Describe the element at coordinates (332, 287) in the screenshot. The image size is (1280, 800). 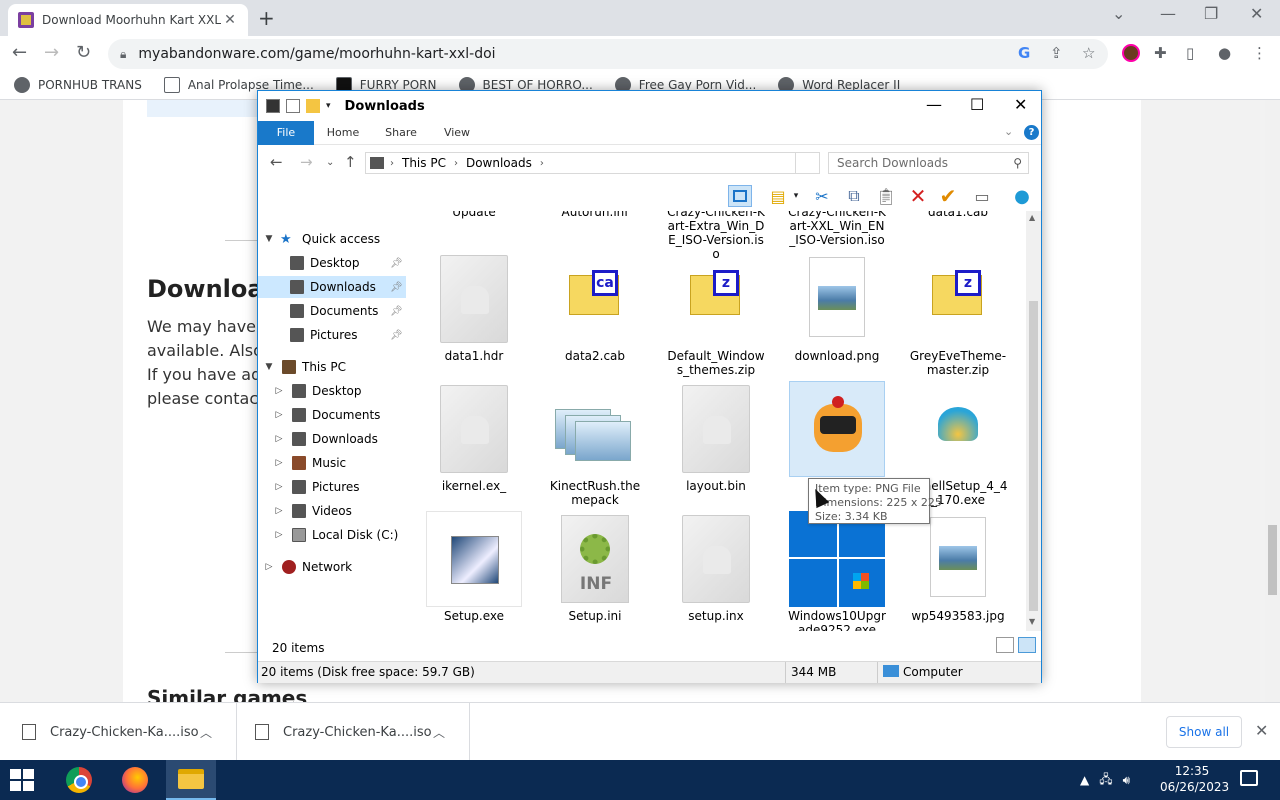
I see `nav-quick-downloads: Downloads 📌︎` at that location.